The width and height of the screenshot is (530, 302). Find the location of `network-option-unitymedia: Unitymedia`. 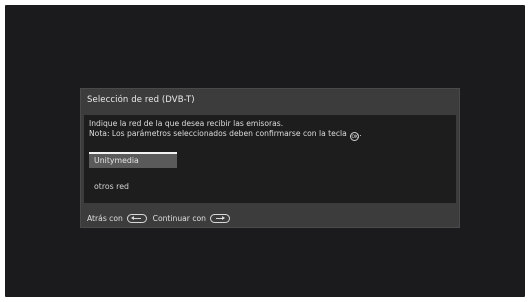

network-option-unitymedia: Unitymedia is located at coordinates (133, 160).